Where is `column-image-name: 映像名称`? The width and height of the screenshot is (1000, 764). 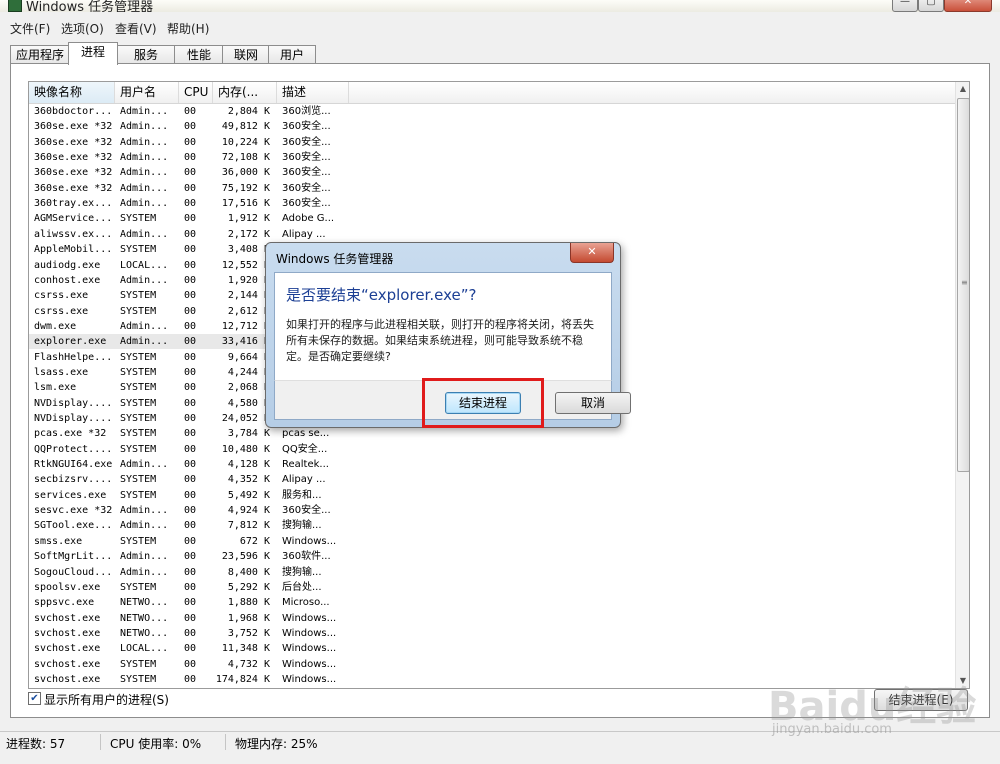 column-image-name: 映像名称 is located at coordinates (72, 92).